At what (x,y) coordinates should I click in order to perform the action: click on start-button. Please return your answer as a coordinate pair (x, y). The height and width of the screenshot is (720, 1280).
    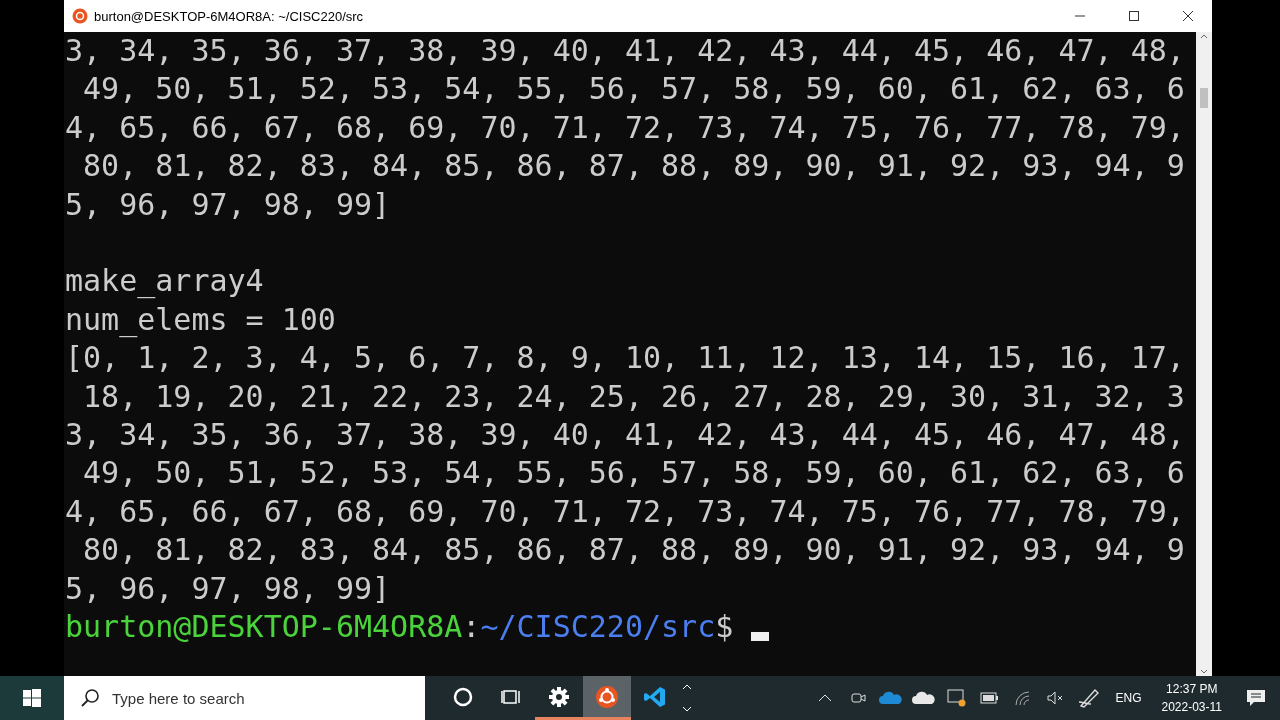
    Looking at the image, I should click on (32, 698).